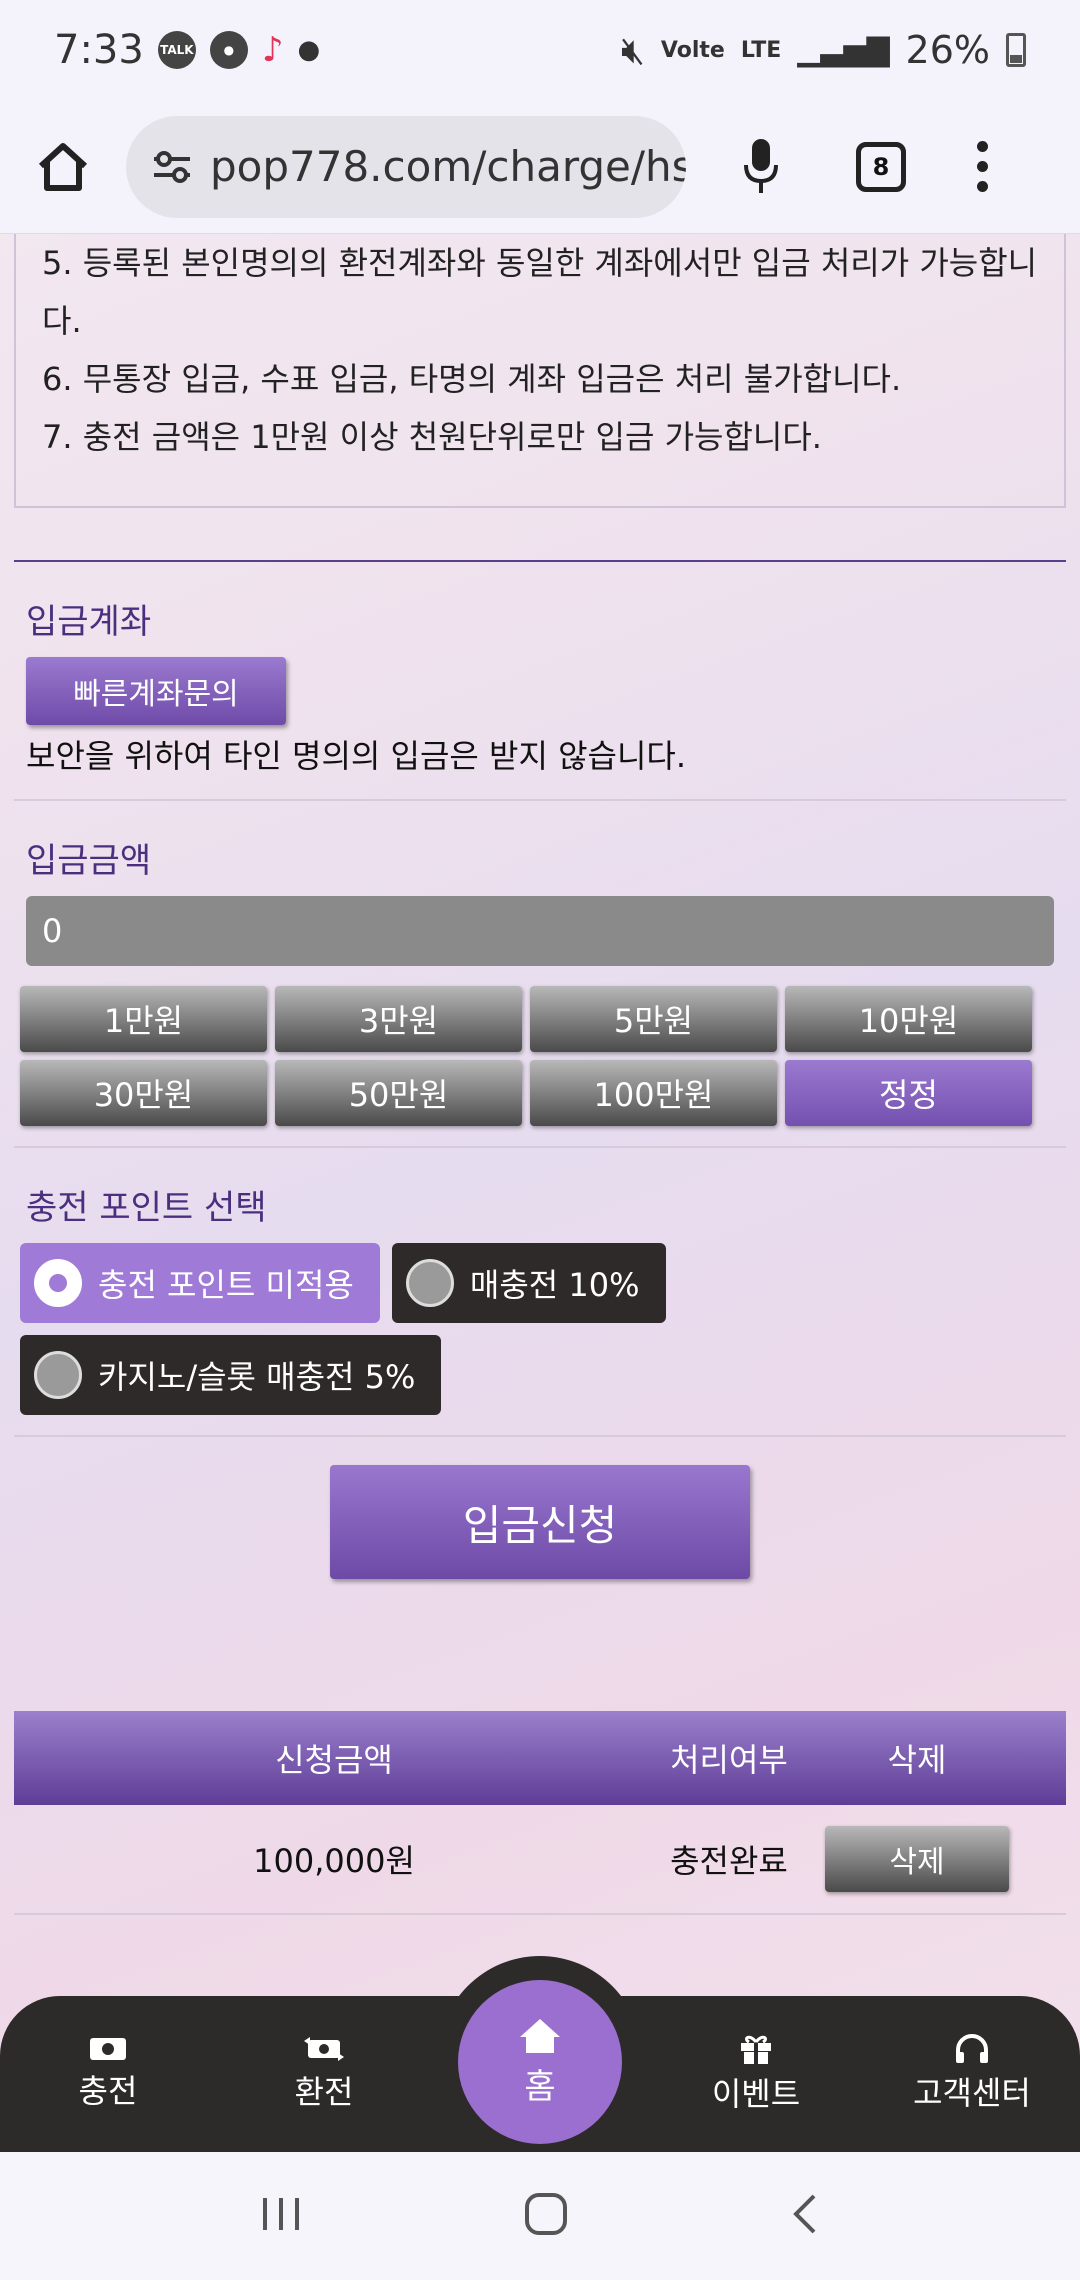 The width and height of the screenshot is (1080, 2280). Describe the element at coordinates (756, 2094) in the screenshot. I see `nav-label: 이벤트` at that location.